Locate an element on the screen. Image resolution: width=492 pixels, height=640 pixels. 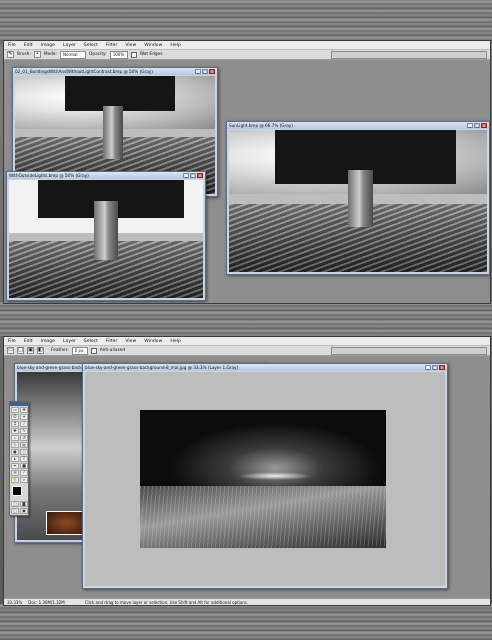
antialiased-label: Anti-aliased is located at coordinates (112, 350).